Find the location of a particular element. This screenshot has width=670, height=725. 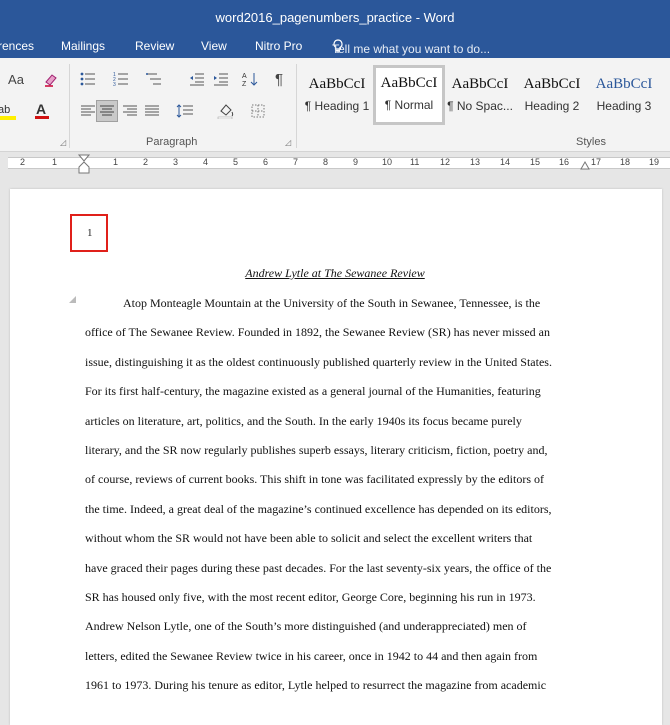

document-title: Andrew Lytle at The Sewanee Review is located at coordinates (335, 273).